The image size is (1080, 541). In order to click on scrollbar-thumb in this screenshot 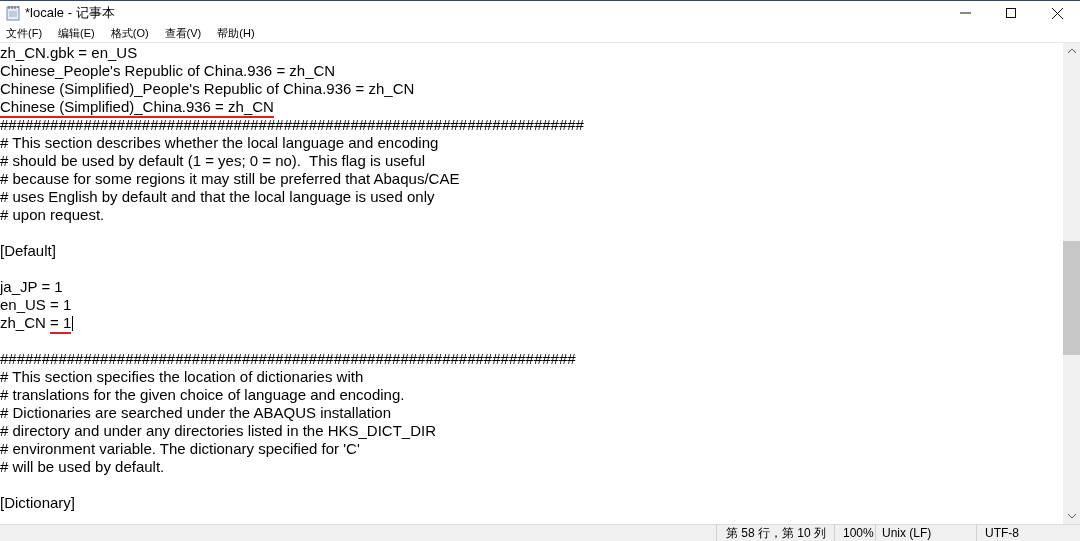, I will do `click(1071, 298)`.